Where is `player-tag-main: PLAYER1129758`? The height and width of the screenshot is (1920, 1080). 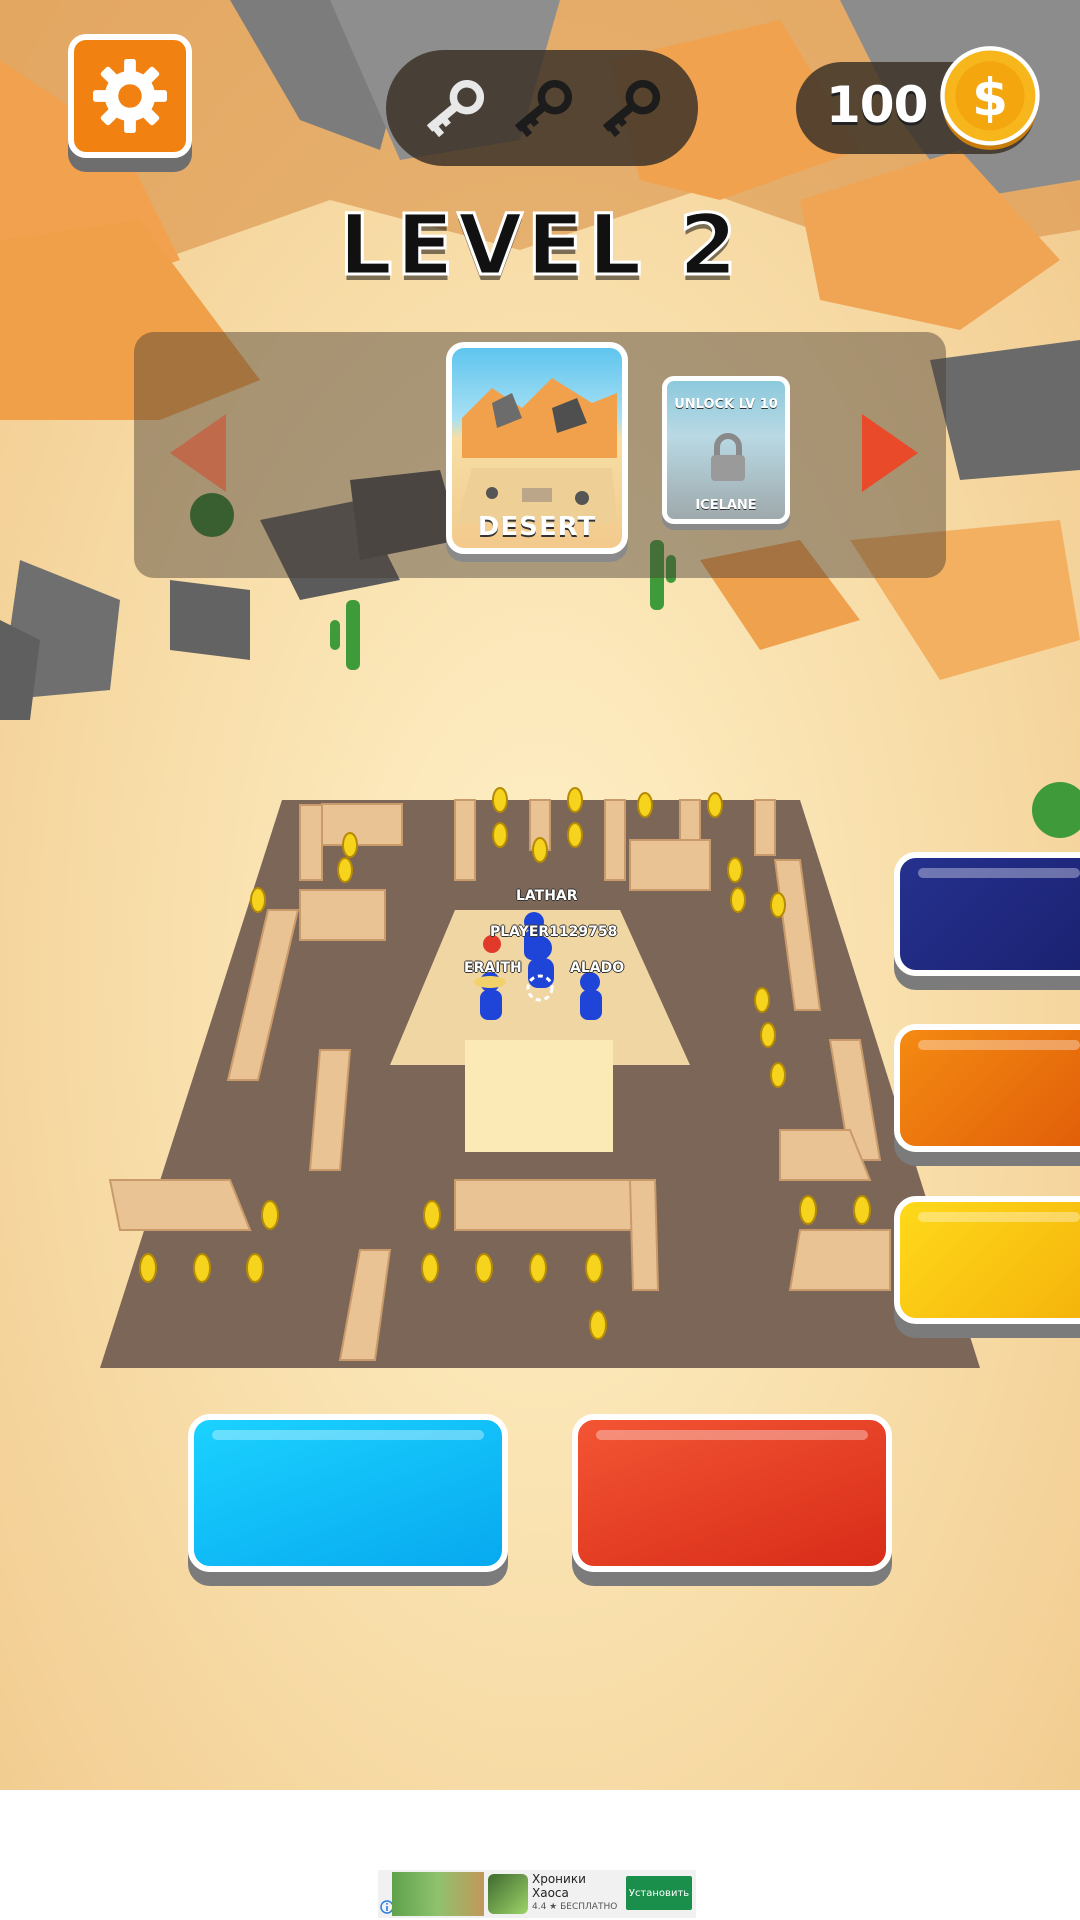 player-tag-main: PLAYER1129758 is located at coordinates (554, 932).